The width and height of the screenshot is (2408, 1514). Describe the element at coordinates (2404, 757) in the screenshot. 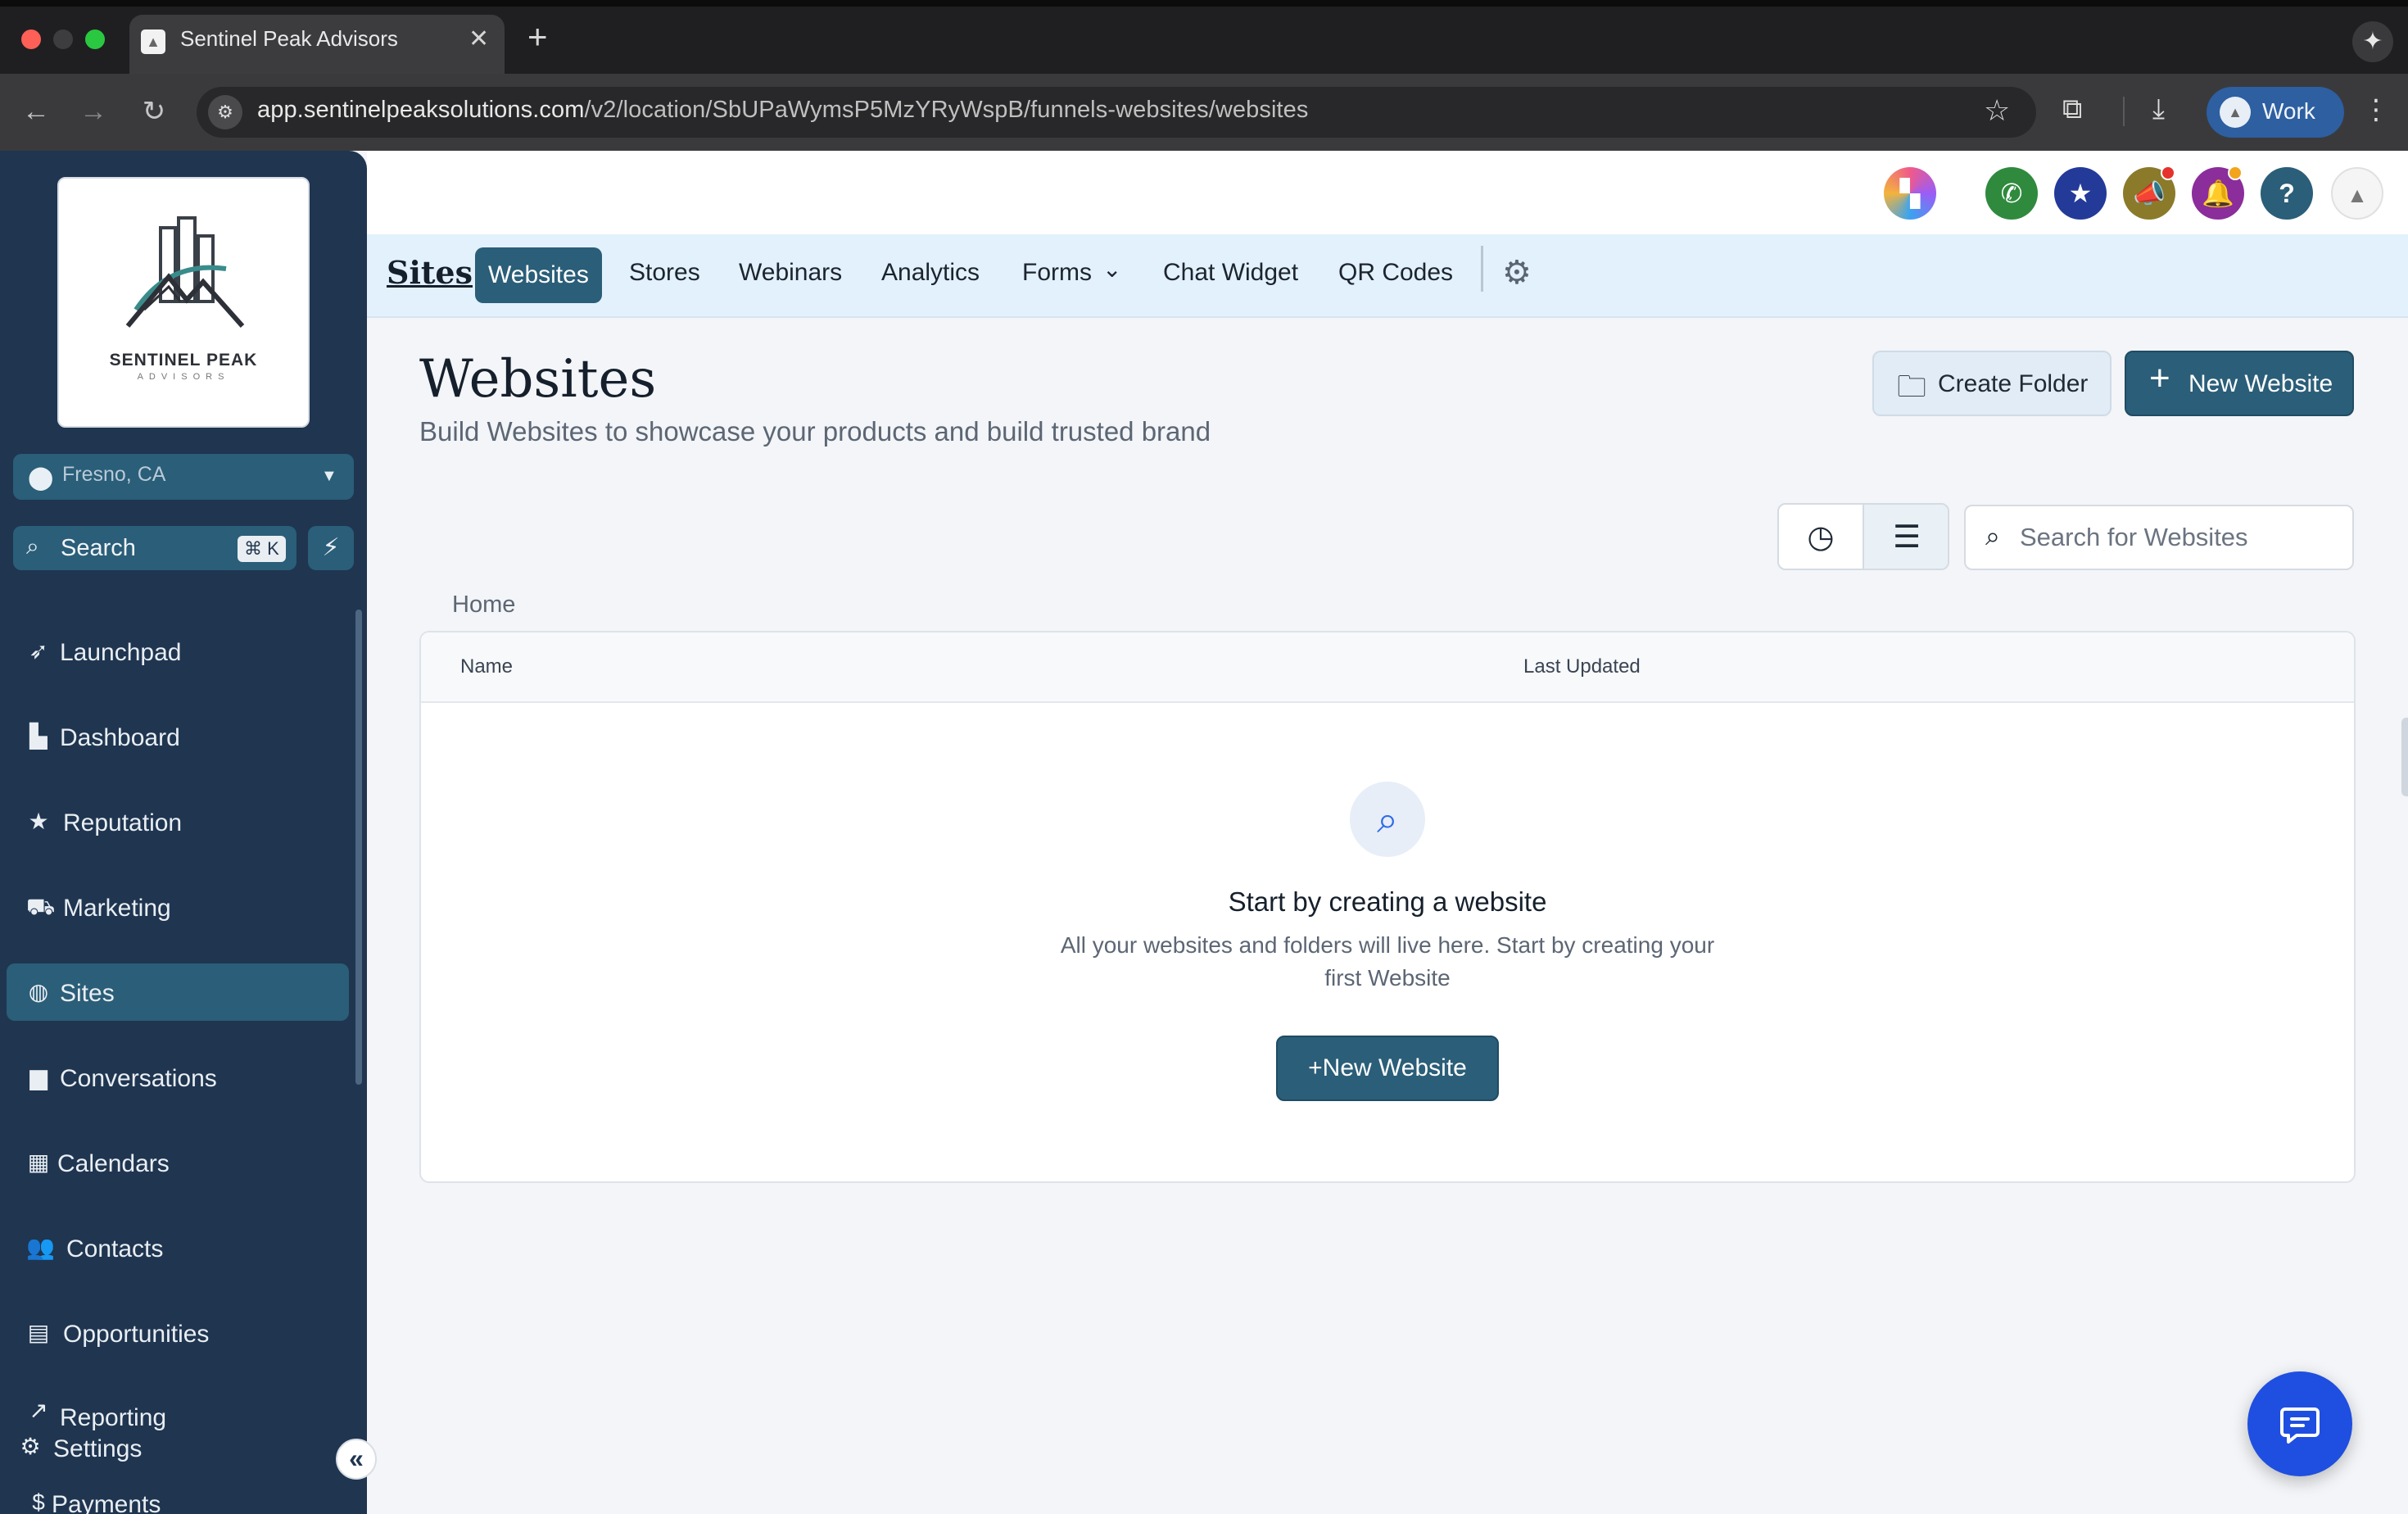

I see `side-drawer-handle` at that location.